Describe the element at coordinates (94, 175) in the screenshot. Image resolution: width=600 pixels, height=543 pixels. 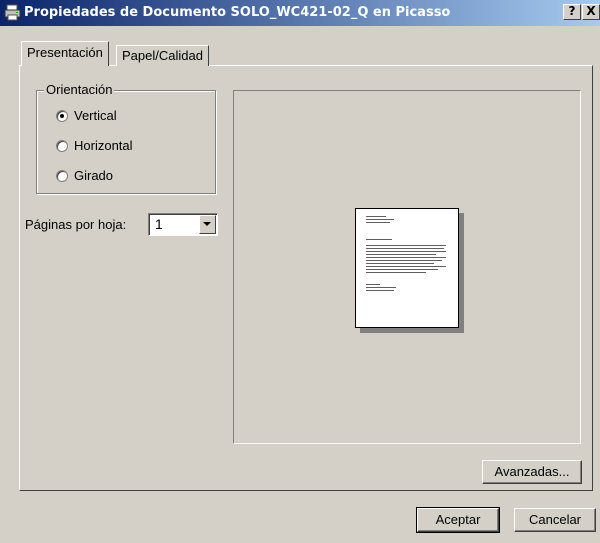
I see `radio-label: Girado` at that location.